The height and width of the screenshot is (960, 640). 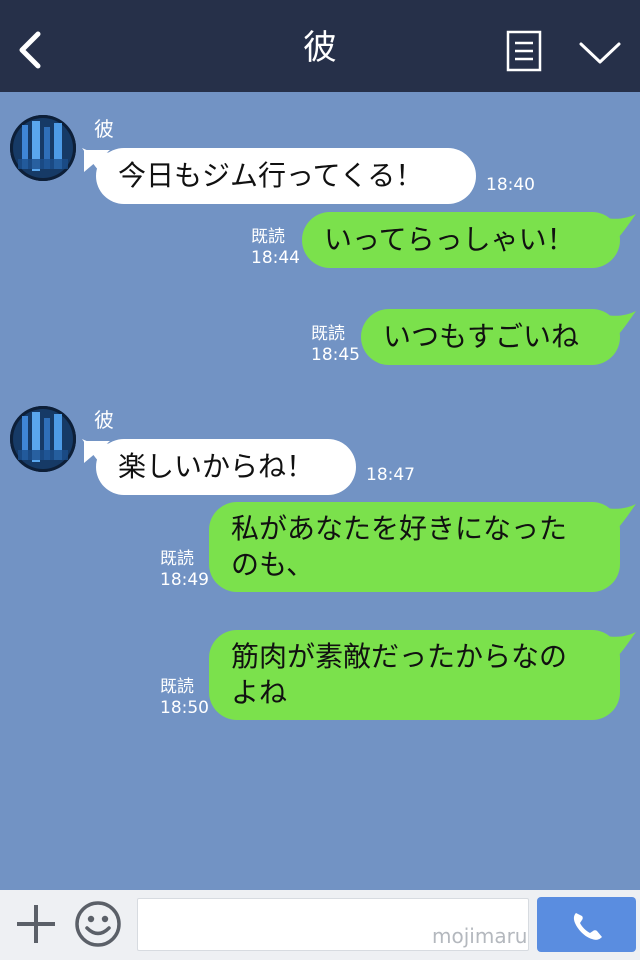 I want to click on read-receipt: 既読 18:45, so click(x=335, y=345).